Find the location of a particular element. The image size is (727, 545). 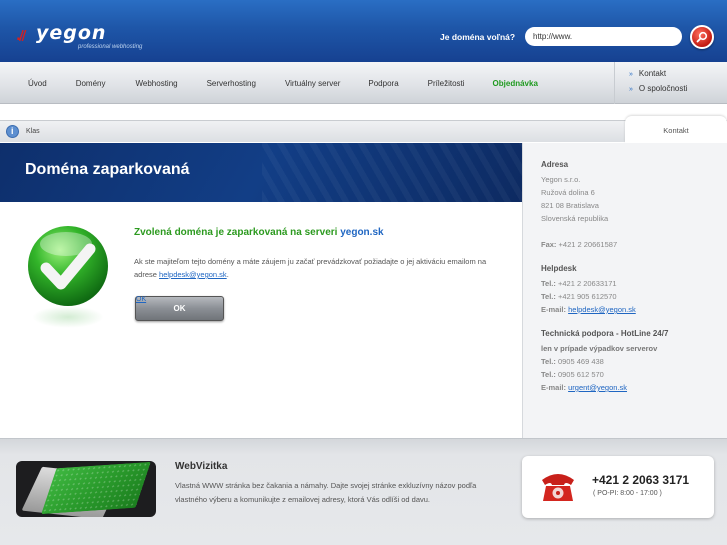

domain-search-input is located at coordinates (603, 36).